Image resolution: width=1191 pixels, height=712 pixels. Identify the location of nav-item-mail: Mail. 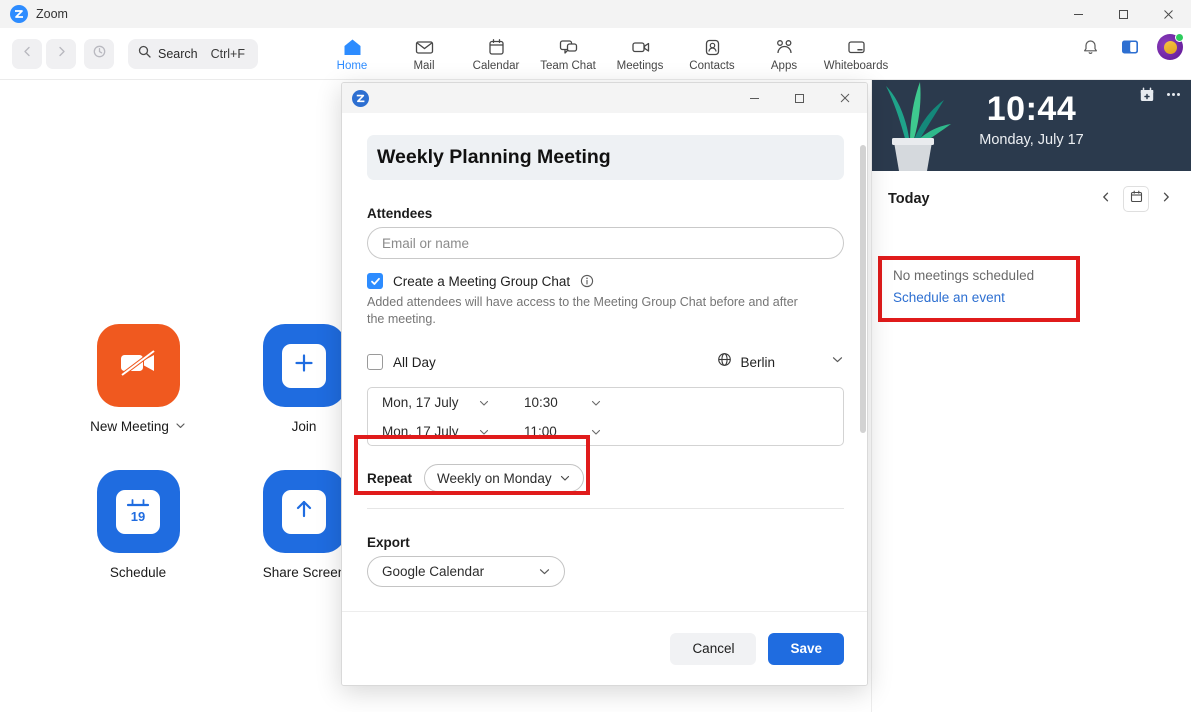
(424, 54).